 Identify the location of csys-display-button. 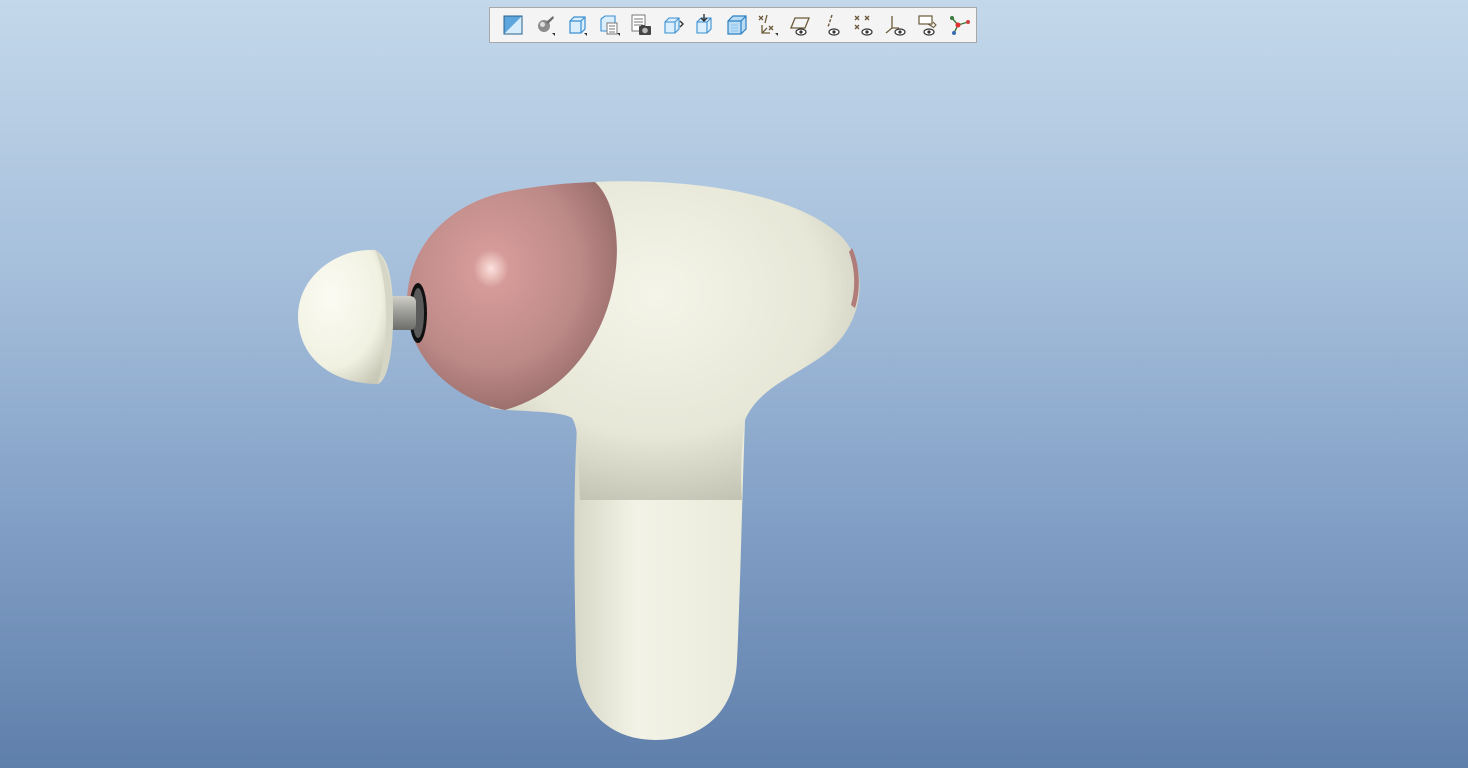
(896, 25).